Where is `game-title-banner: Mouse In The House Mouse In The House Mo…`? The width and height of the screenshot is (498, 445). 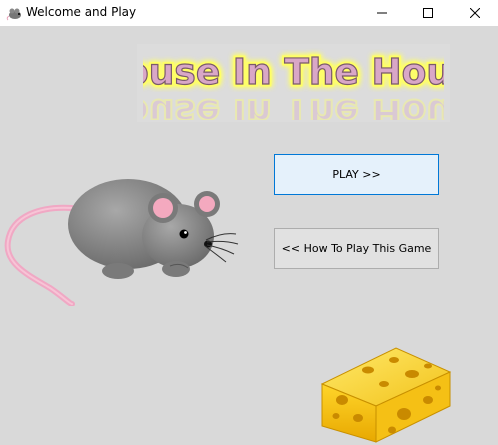
game-title-banner: Mouse In The House Mouse In The House Mo… is located at coordinates (293, 83).